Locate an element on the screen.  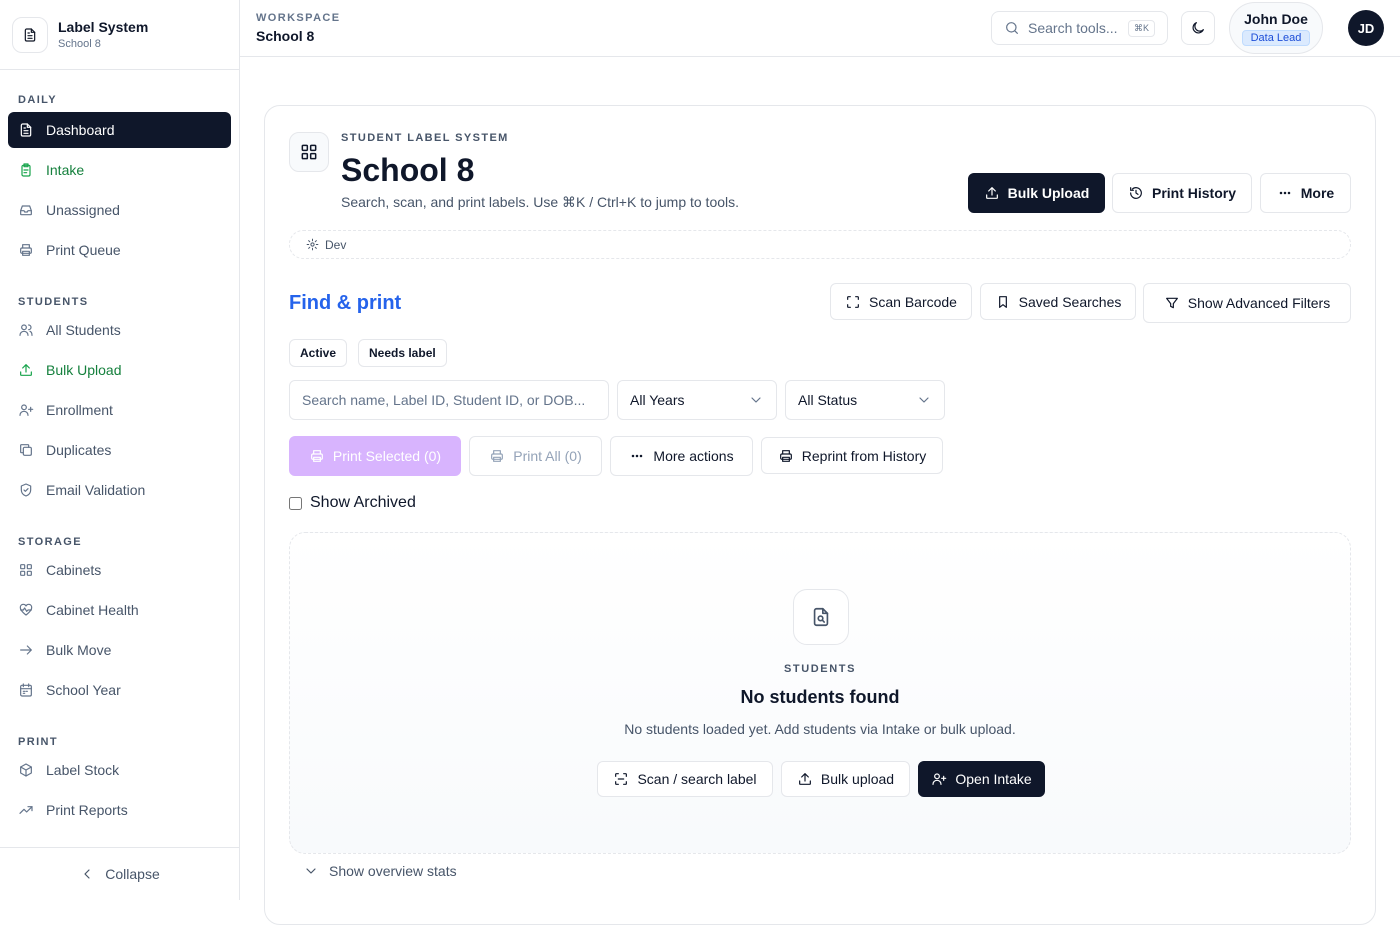
trending-up-icon is located at coordinates (26, 810).